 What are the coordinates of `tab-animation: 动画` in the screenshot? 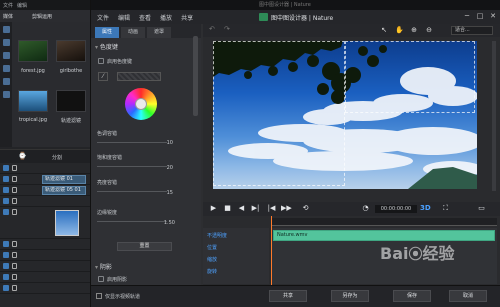 It's located at (133, 32).